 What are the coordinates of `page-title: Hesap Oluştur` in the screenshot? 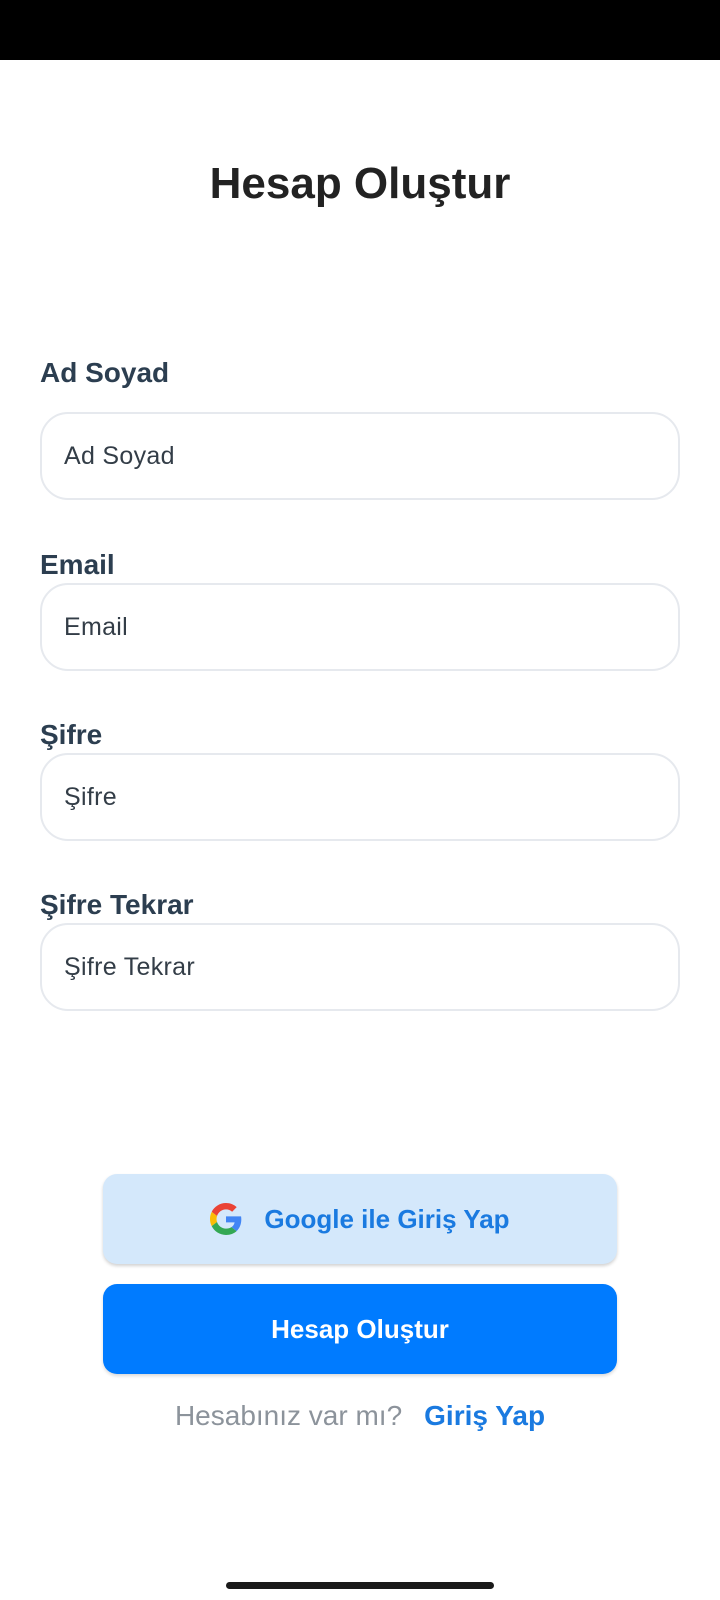 It's located at (360, 183).